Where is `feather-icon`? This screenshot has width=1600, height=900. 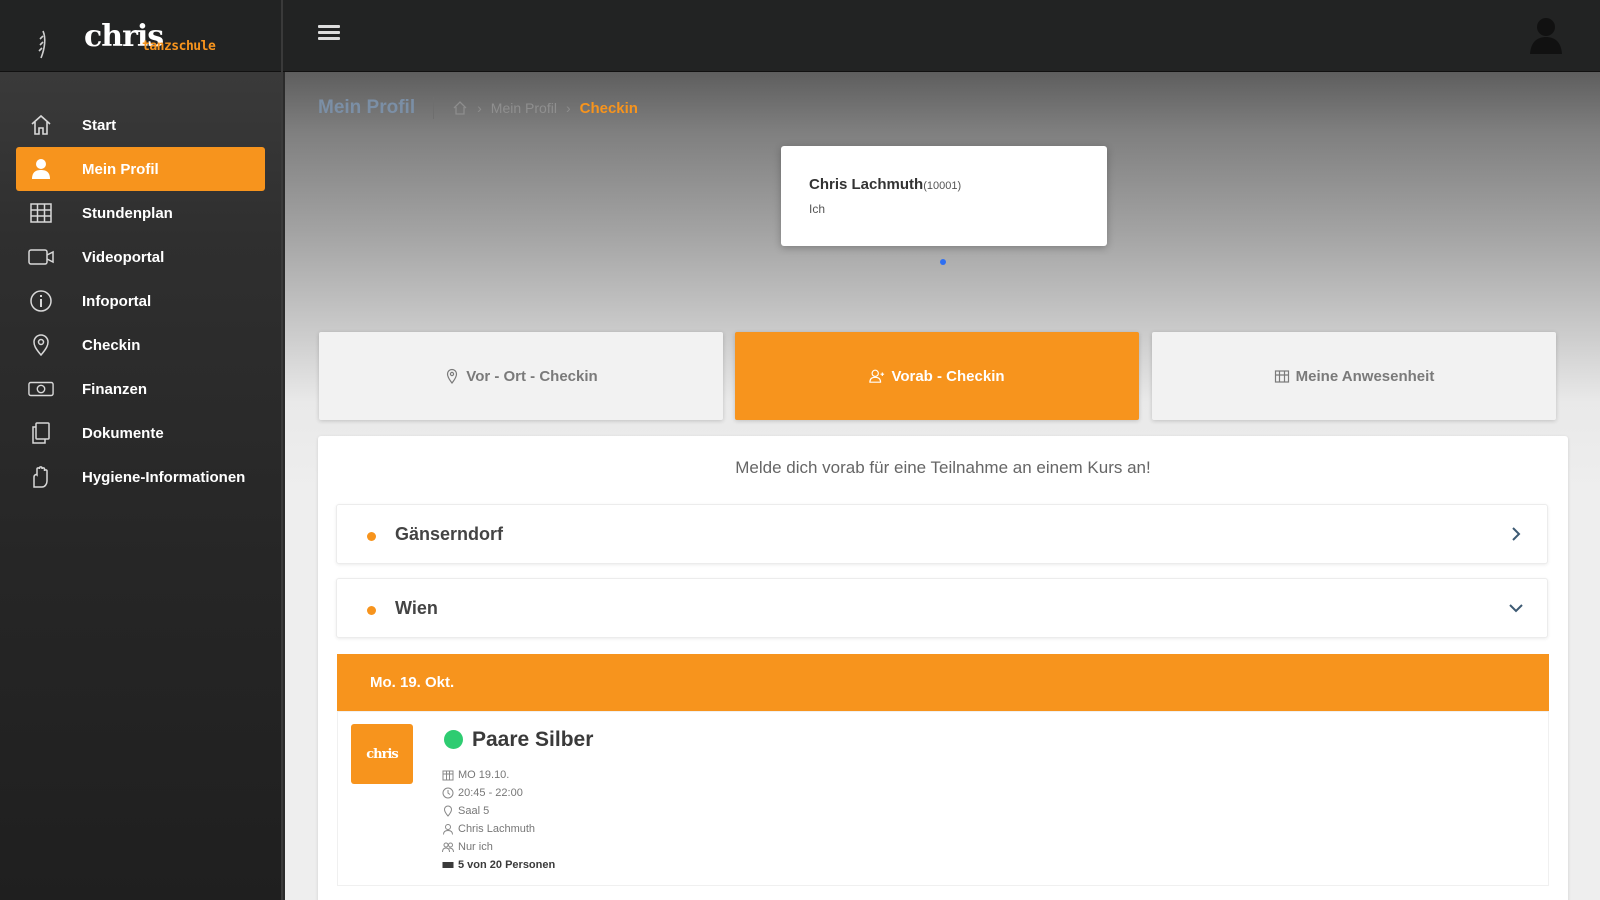
feather-icon is located at coordinates (42, 44).